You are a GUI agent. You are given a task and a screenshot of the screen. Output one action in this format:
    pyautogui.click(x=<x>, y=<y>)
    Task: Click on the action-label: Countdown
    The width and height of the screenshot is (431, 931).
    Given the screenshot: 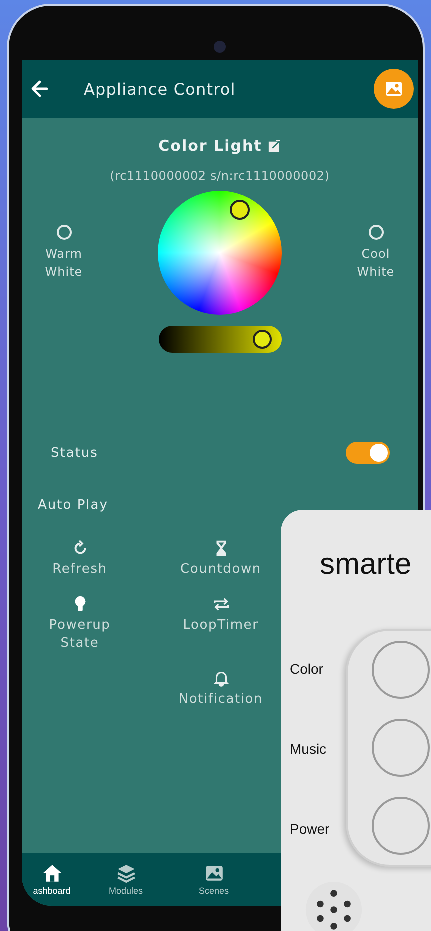 What is the action you would take?
    pyautogui.click(x=221, y=570)
    